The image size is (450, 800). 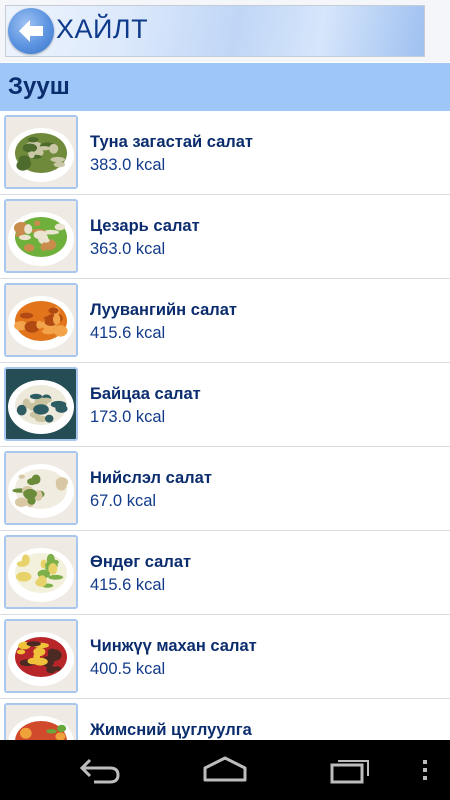 I want to click on list-item: Байцаа салат 173.0 kcal, so click(x=225, y=405).